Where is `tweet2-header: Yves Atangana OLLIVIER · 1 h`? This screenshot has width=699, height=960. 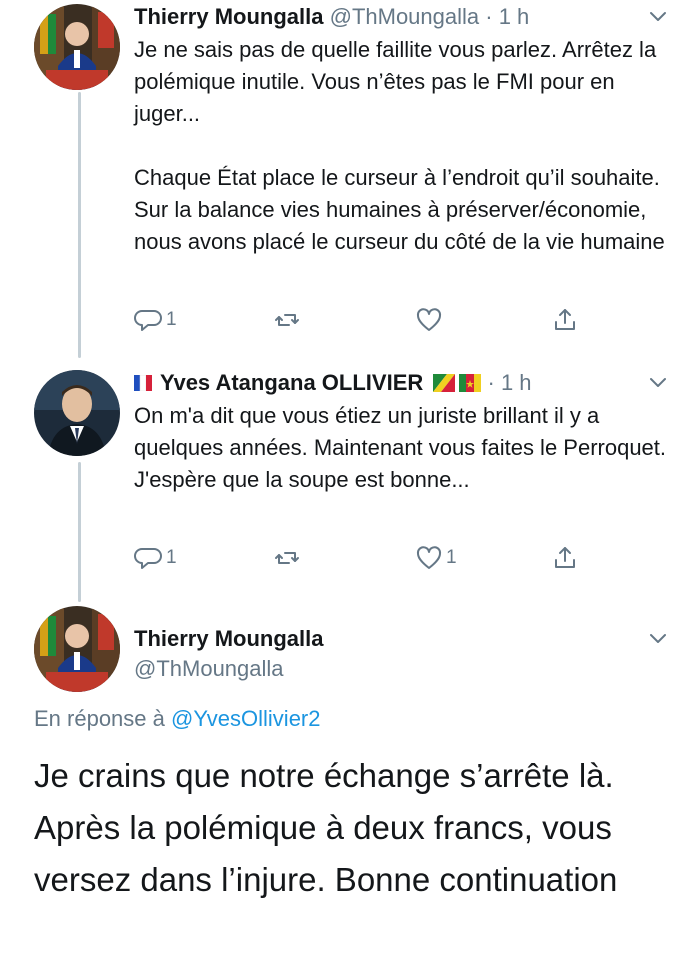 tweet2-header: Yves Atangana OLLIVIER · 1 h is located at coordinates (333, 383).